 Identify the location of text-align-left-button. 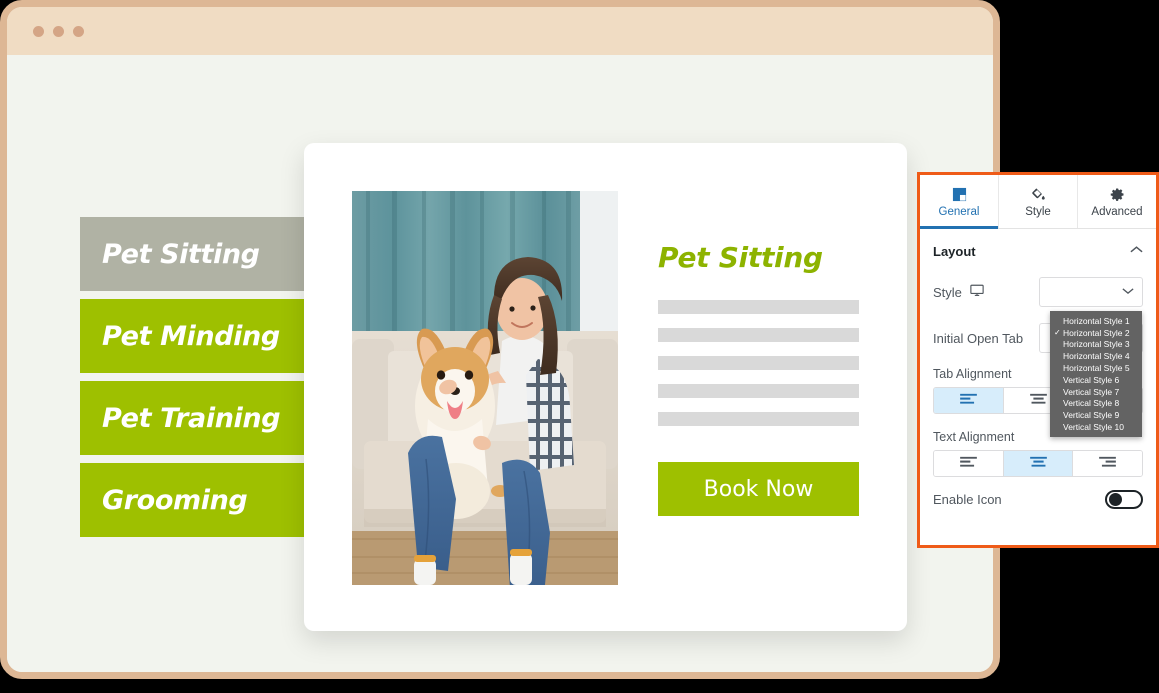
(969, 463).